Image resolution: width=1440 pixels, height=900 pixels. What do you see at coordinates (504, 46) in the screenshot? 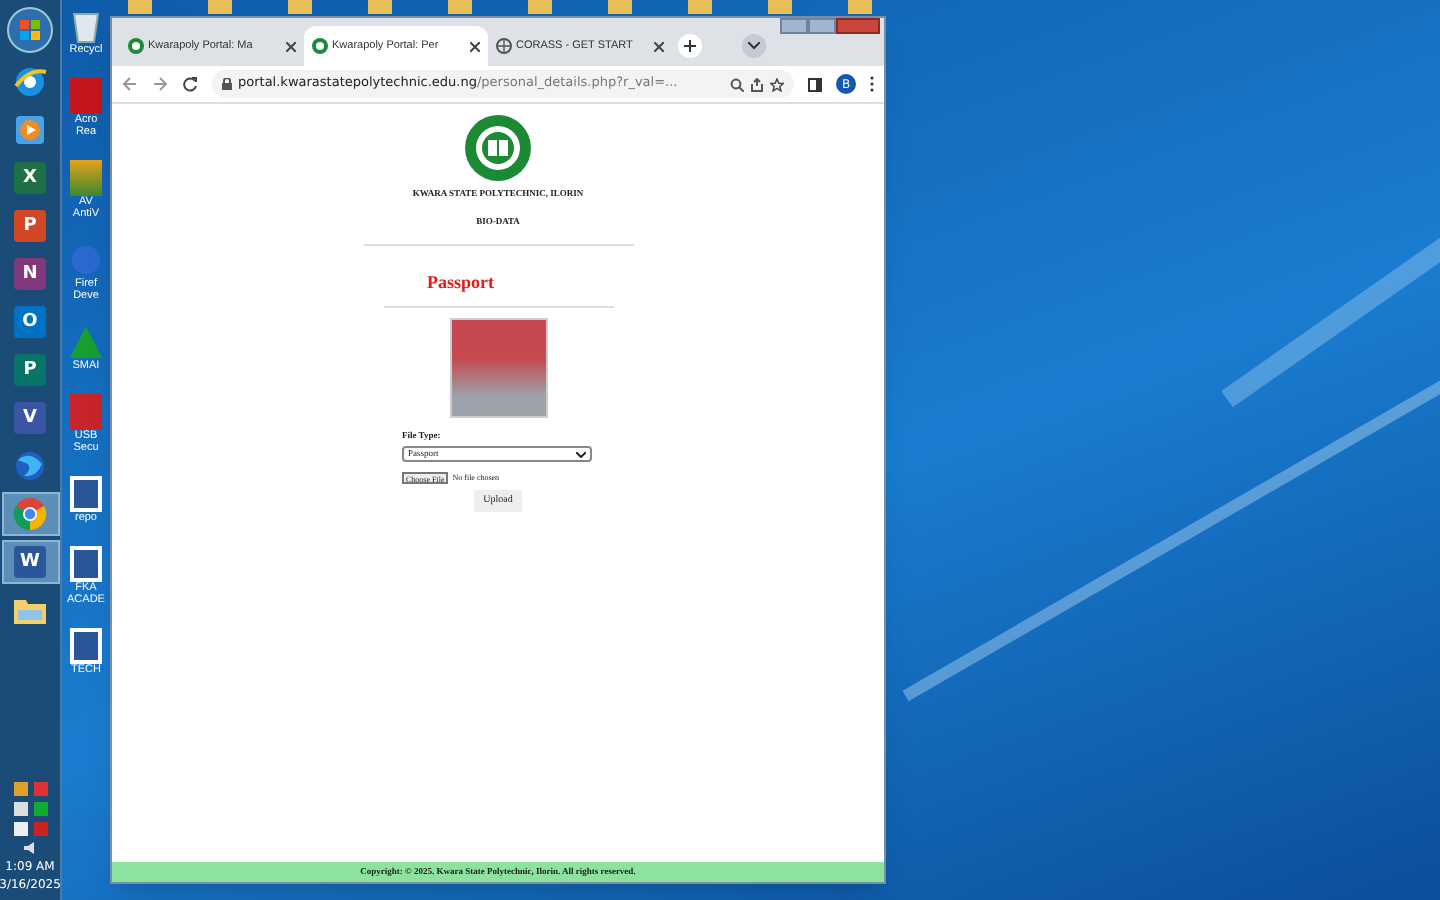
I see `globe-icon` at bounding box center [504, 46].